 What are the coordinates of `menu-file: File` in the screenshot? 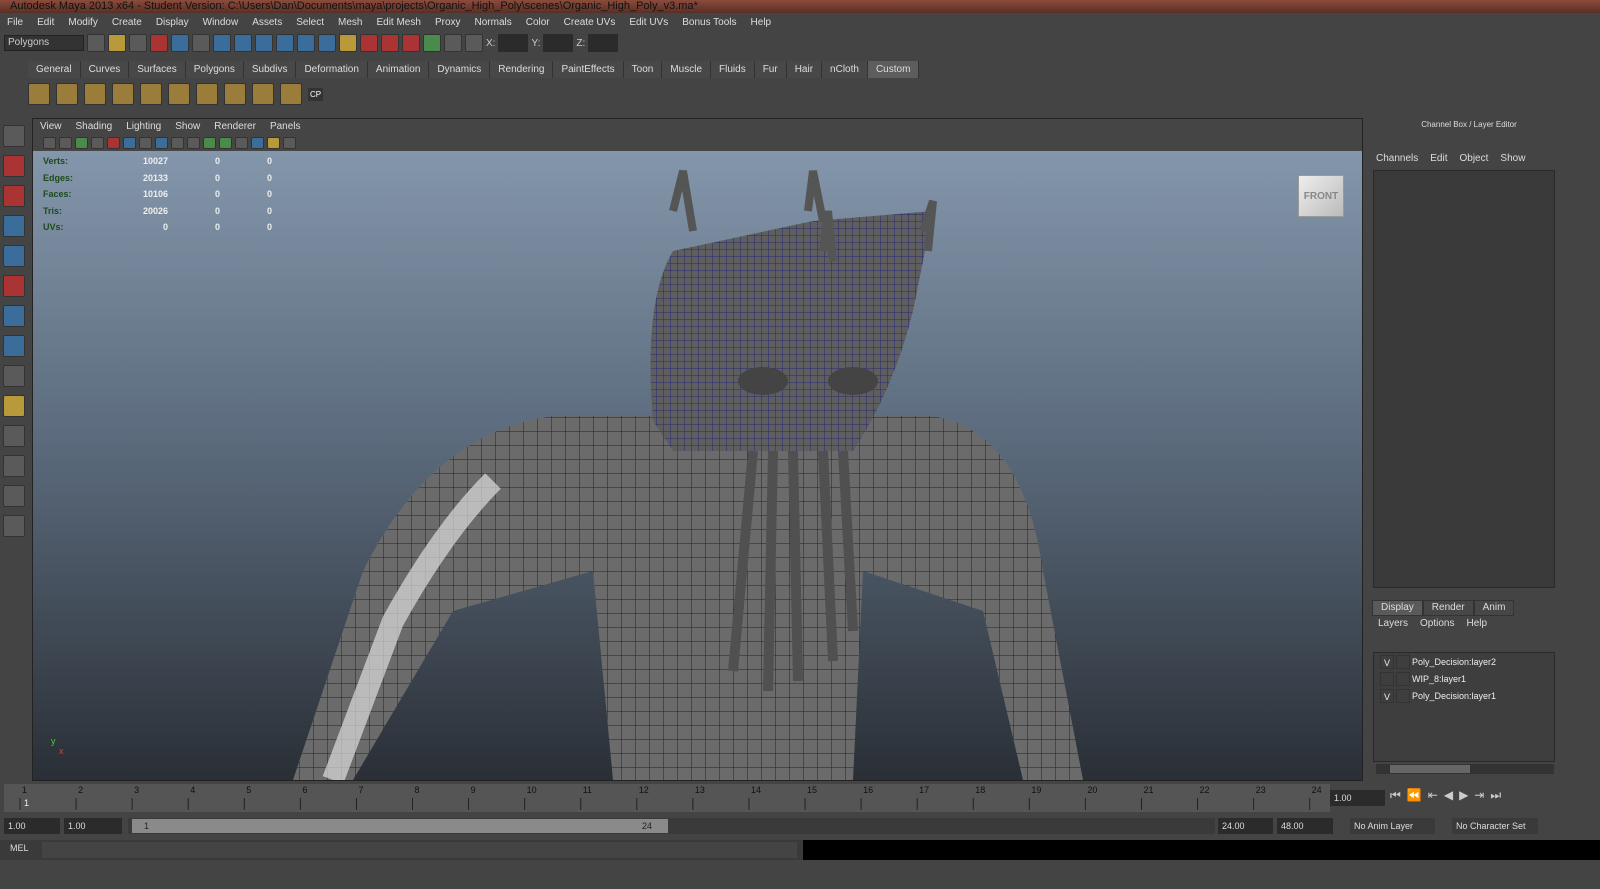 It's located at (15, 22).